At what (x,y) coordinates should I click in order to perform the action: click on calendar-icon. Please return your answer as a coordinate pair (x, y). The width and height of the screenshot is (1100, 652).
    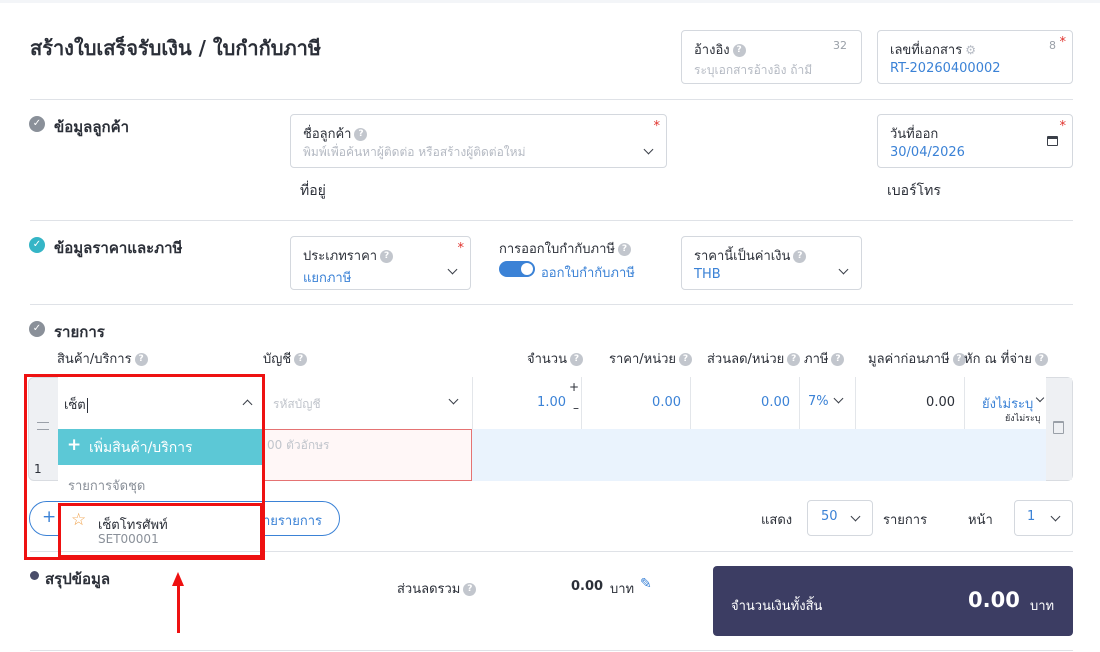
    Looking at the image, I should click on (1052, 141).